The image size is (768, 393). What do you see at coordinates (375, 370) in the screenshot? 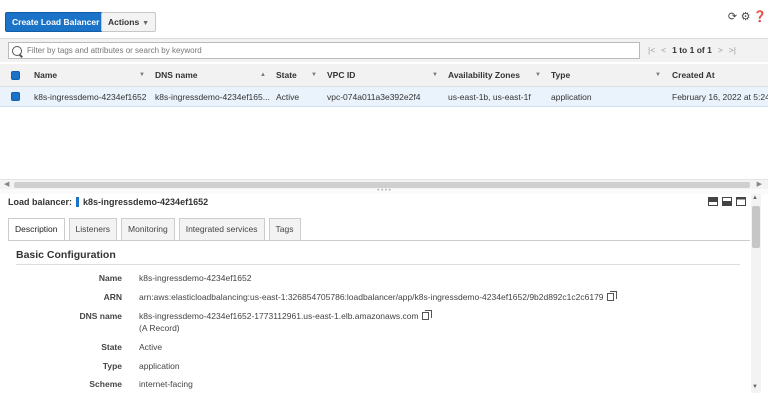
I see `field-type: Type application` at bounding box center [375, 370].